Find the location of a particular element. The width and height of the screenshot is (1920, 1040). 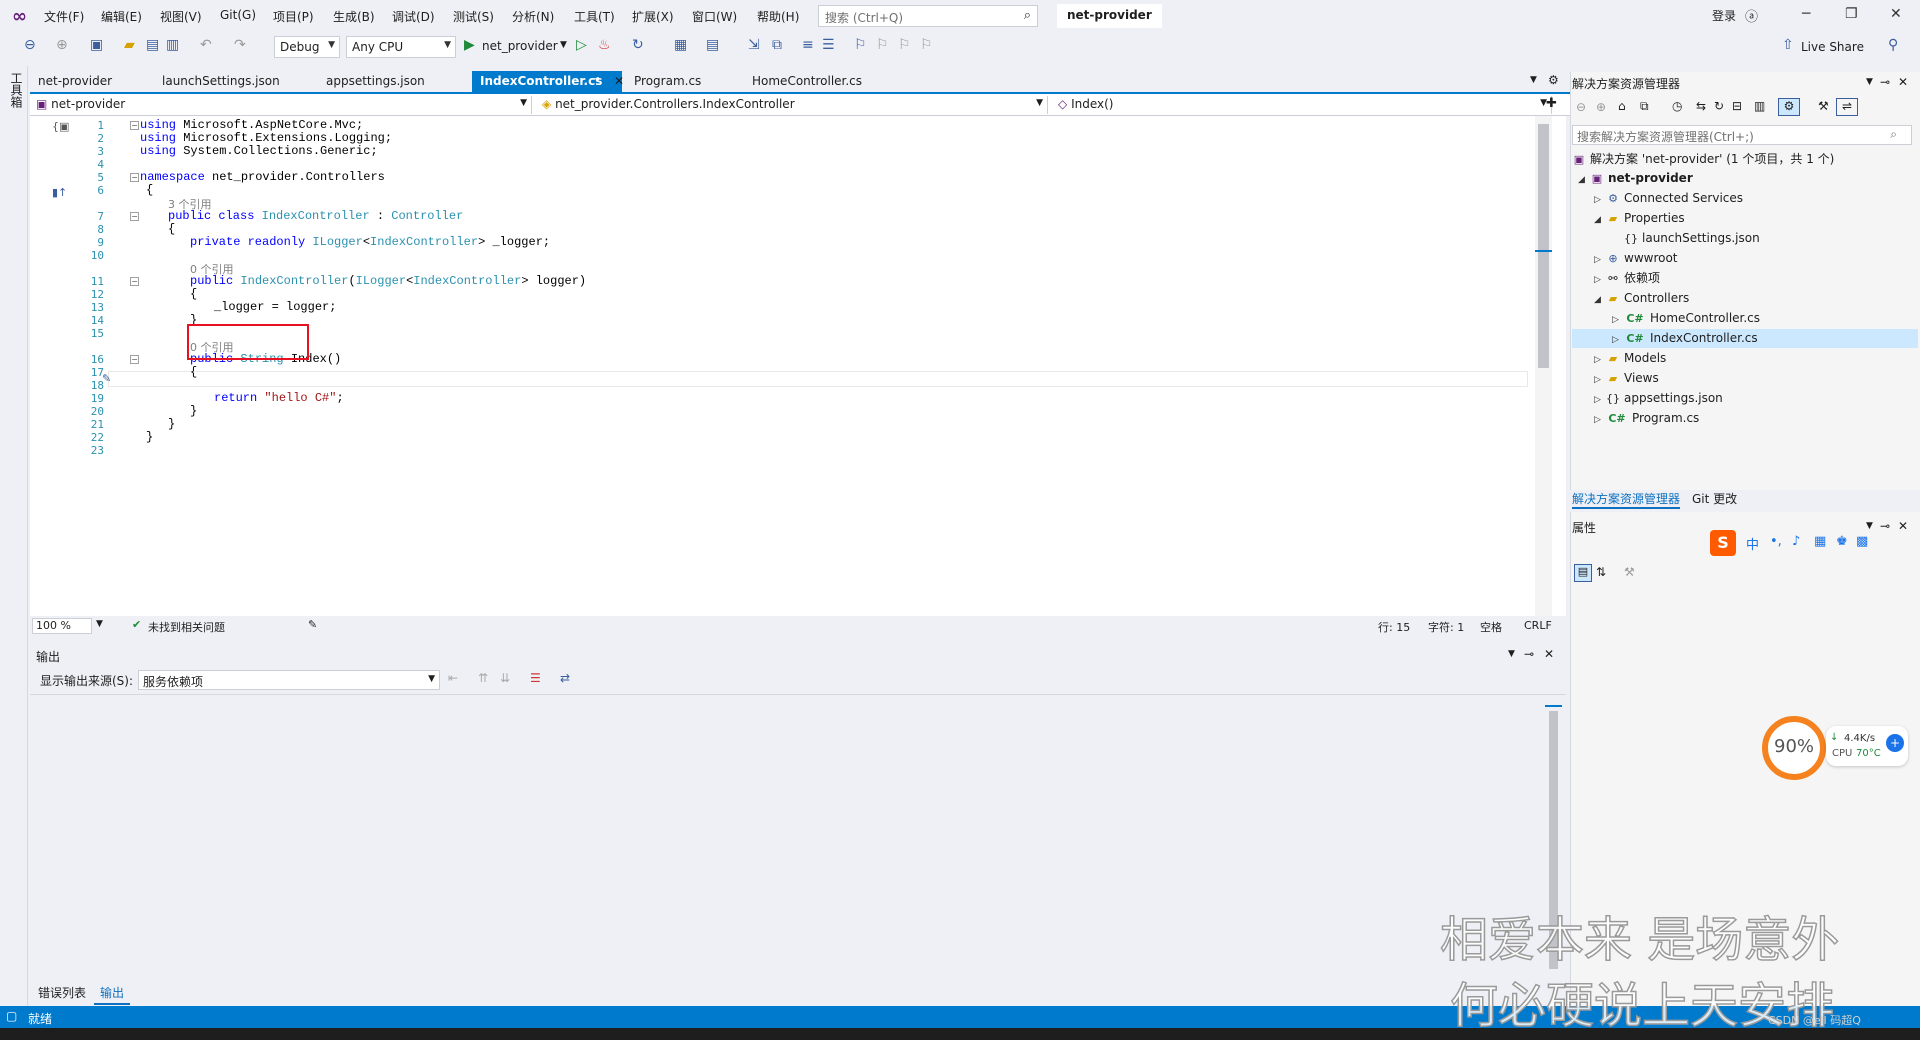

boost-icon: + is located at coordinates (1895, 743).